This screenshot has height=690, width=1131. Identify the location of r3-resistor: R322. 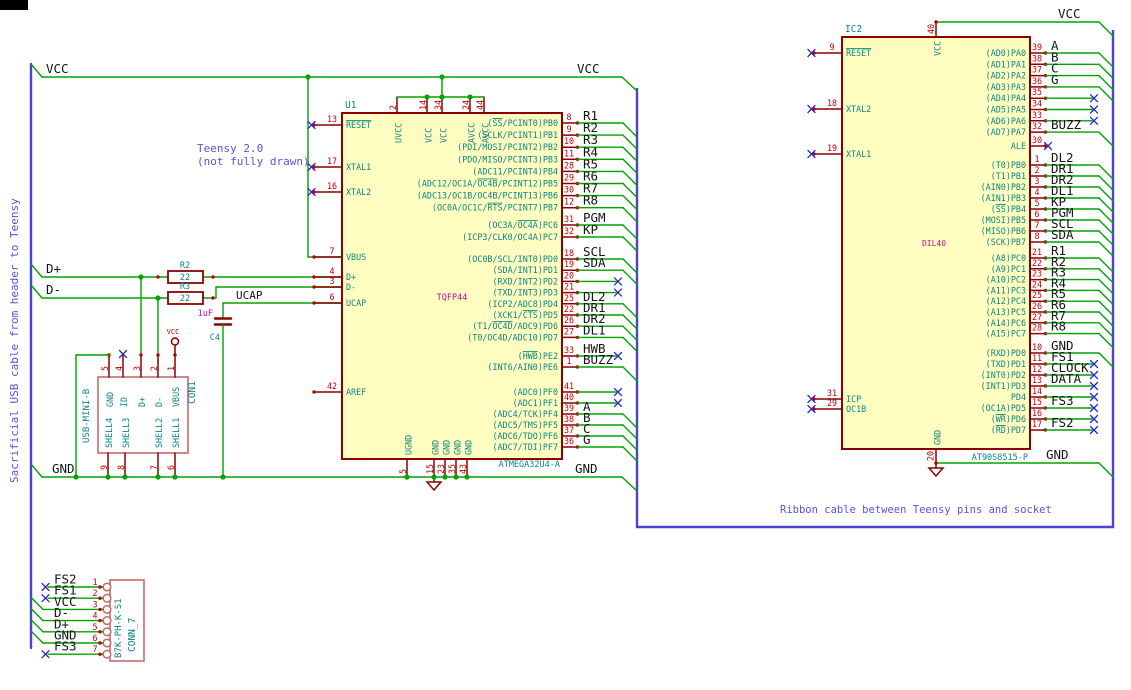
(185, 293).